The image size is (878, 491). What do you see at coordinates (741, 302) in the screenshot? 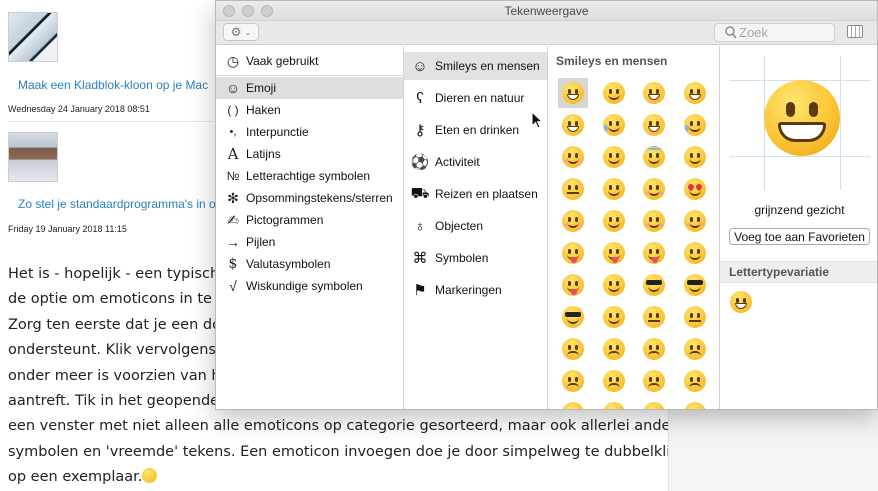
I see `font-variation-item` at bounding box center [741, 302].